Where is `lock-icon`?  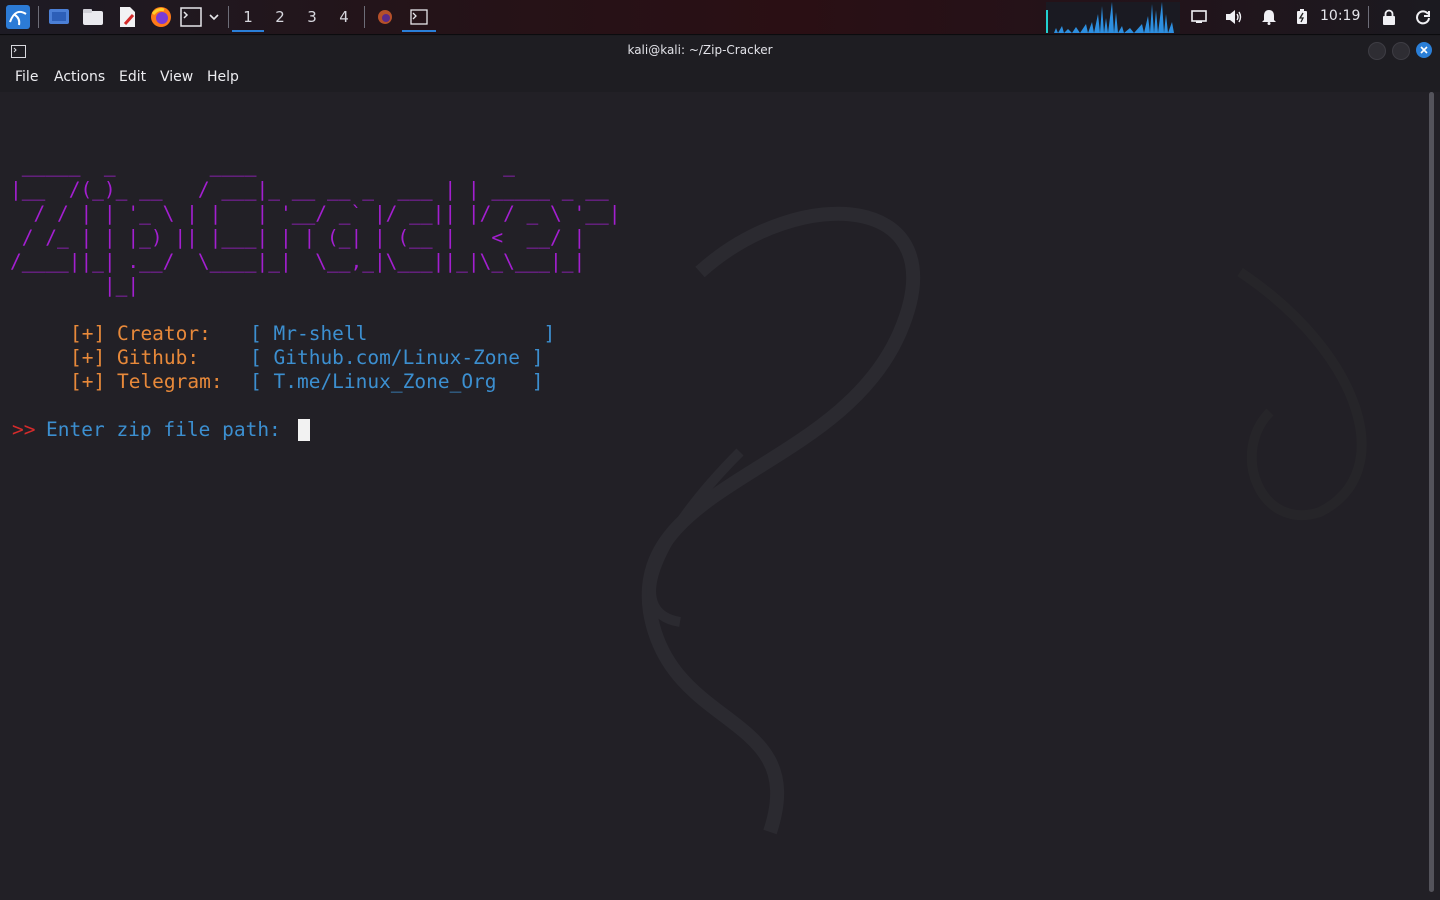
lock-icon is located at coordinates (1389, 17).